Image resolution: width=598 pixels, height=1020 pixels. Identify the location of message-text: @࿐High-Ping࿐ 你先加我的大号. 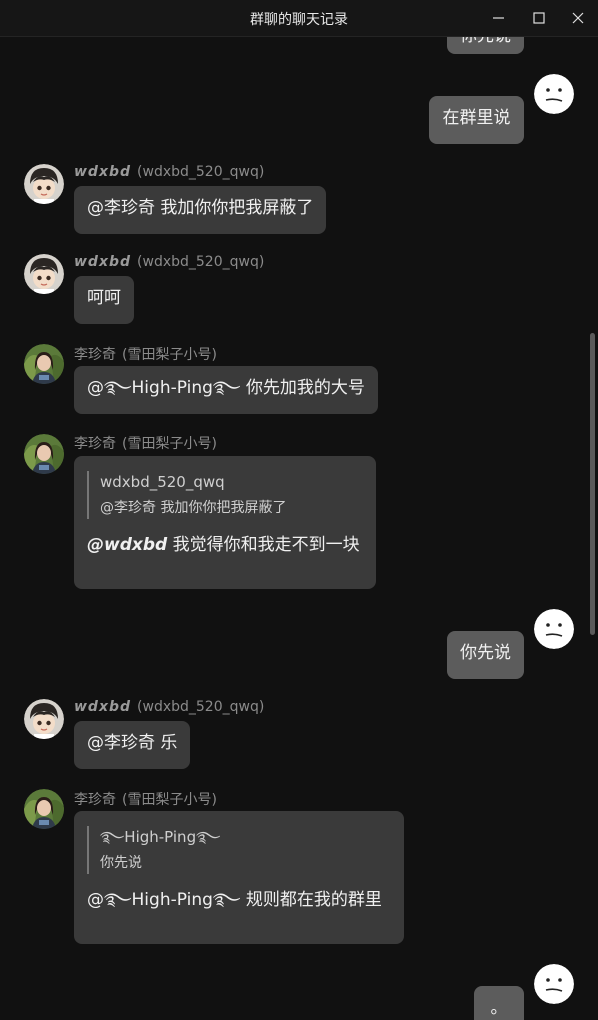
(226, 388).